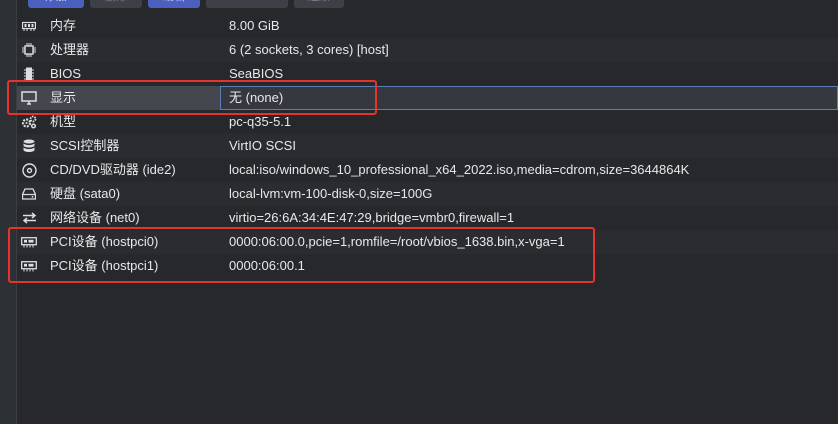  I want to click on toolbar: 添加 删除 编辑 Disk Action 还原, so click(427, 5).